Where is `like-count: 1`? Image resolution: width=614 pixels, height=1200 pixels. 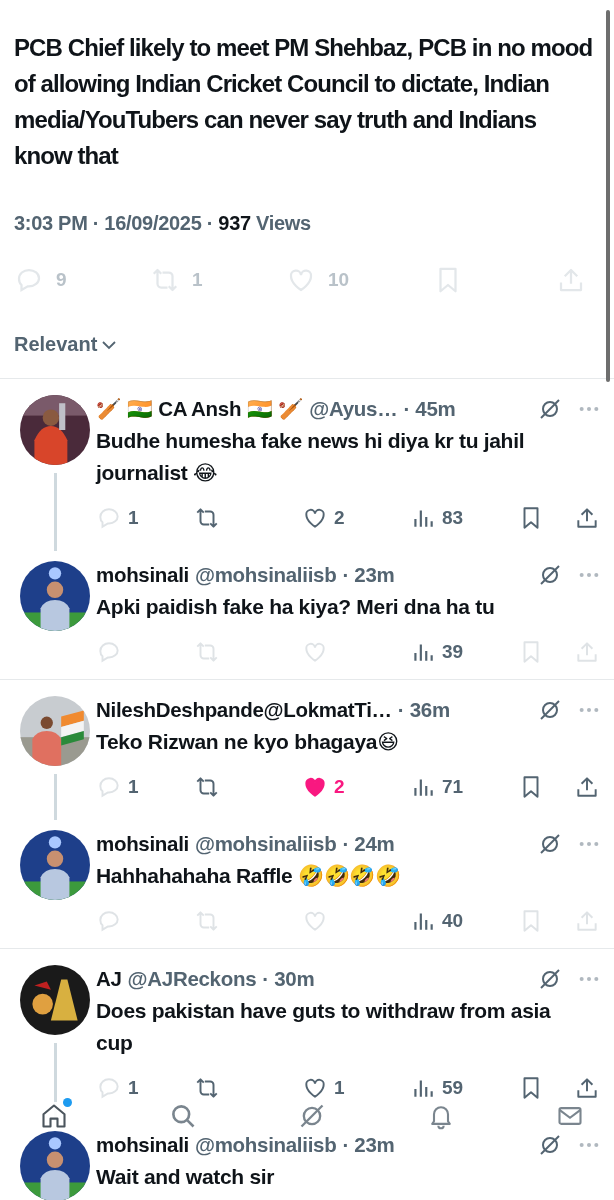 like-count: 1 is located at coordinates (339, 1088).